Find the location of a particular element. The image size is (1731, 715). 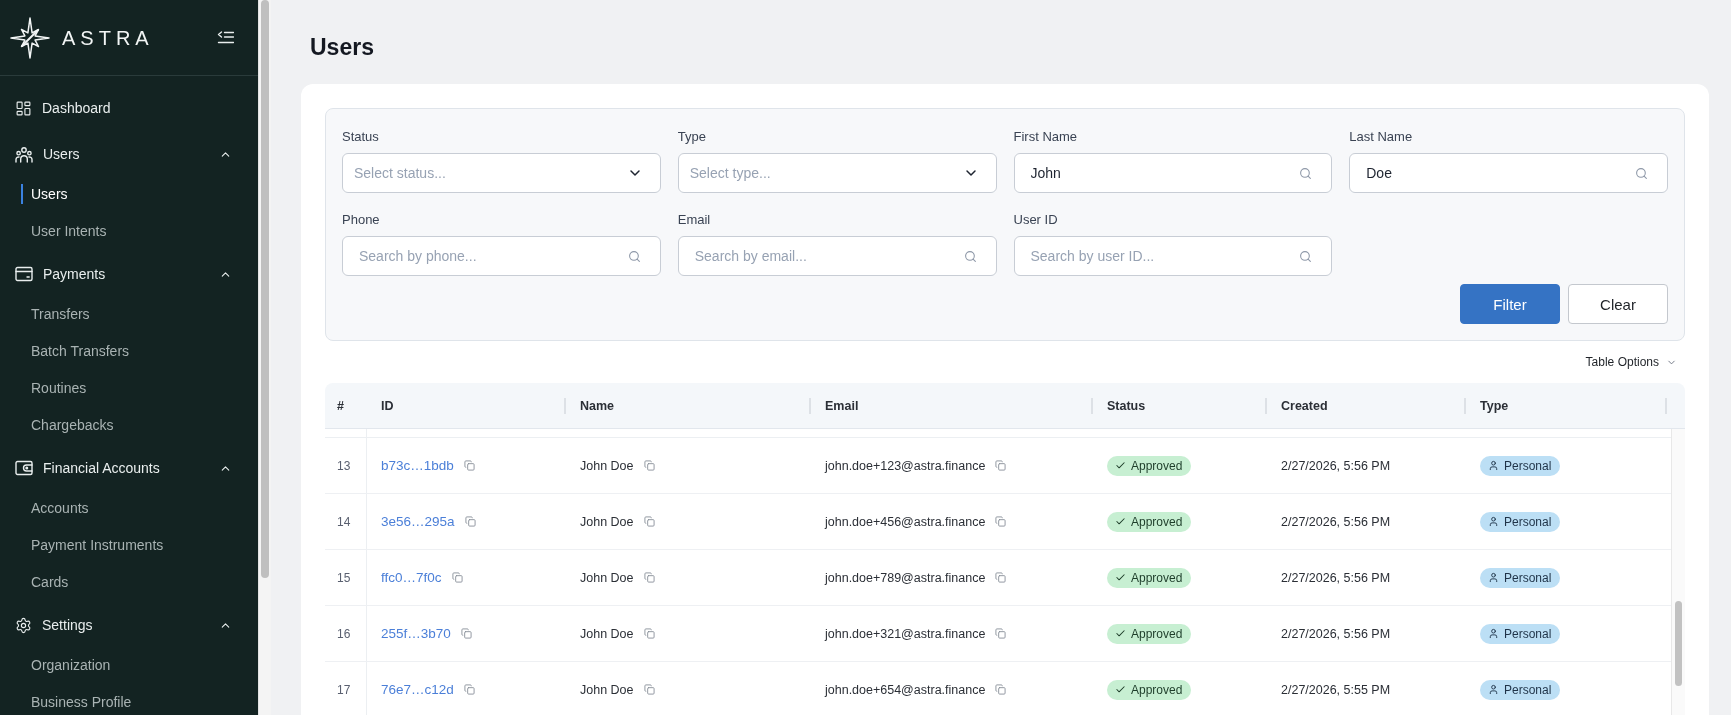

nav-subitem: Users is located at coordinates (129, 193).